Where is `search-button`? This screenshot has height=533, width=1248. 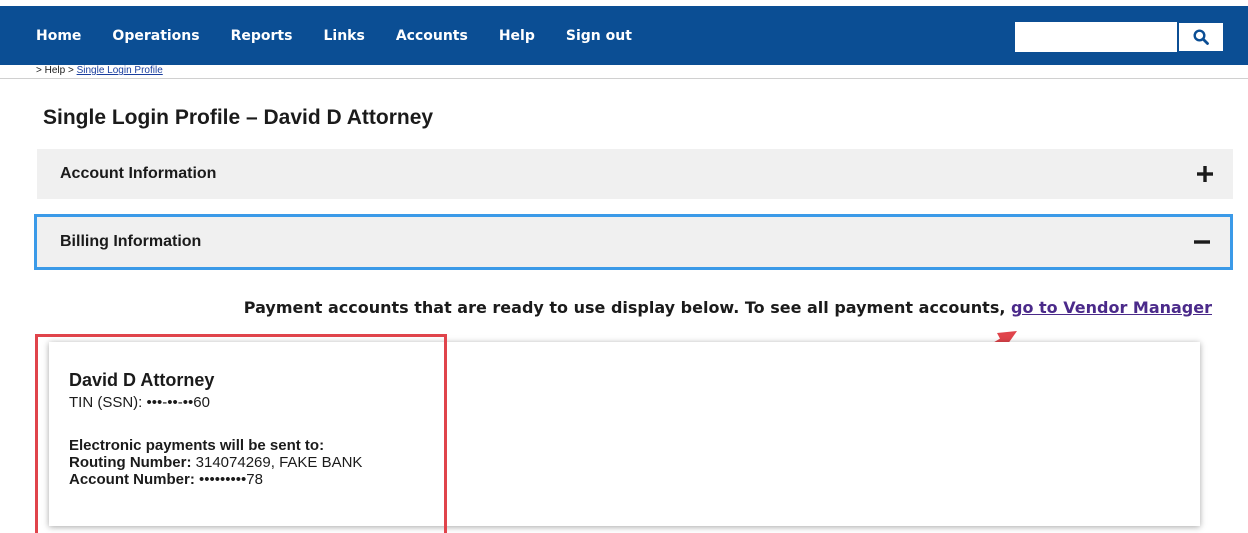
search-button is located at coordinates (1200, 37).